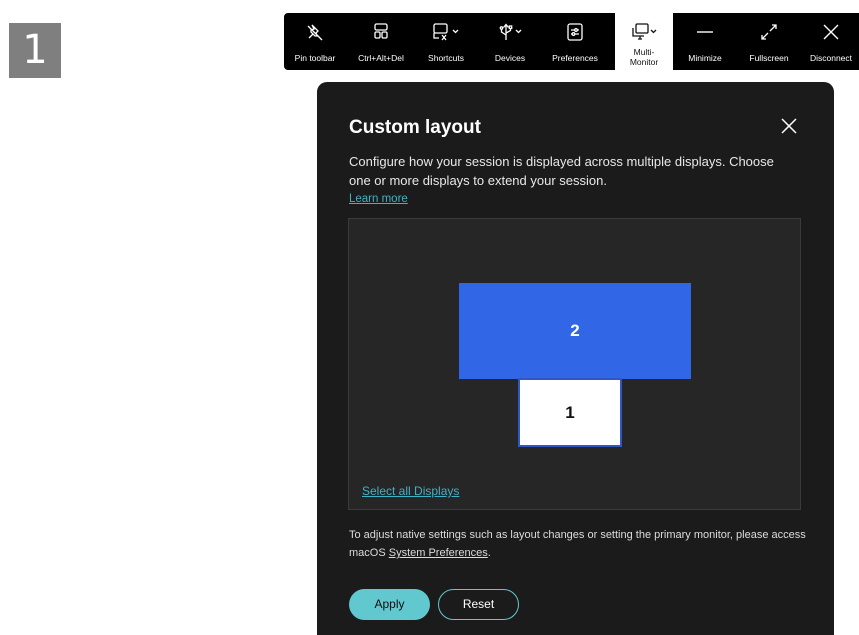 This screenshot has height=635, width=859. Describe the element at coordinates (575, 32) in the screenshot. I see `preferences-icon` at that location.